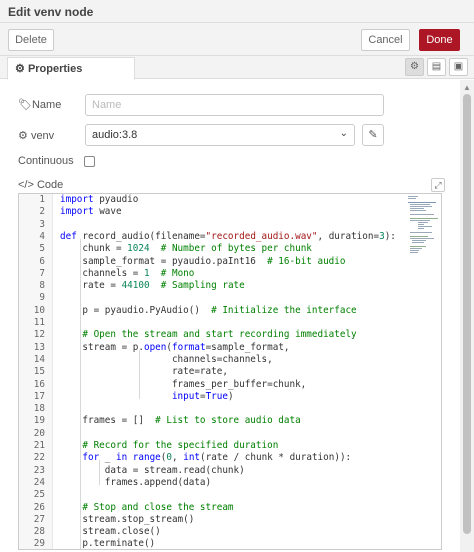 This screenshot has width=474, height=552. I want to click on expand-editor-icon: ⤢, so click(438, 185).